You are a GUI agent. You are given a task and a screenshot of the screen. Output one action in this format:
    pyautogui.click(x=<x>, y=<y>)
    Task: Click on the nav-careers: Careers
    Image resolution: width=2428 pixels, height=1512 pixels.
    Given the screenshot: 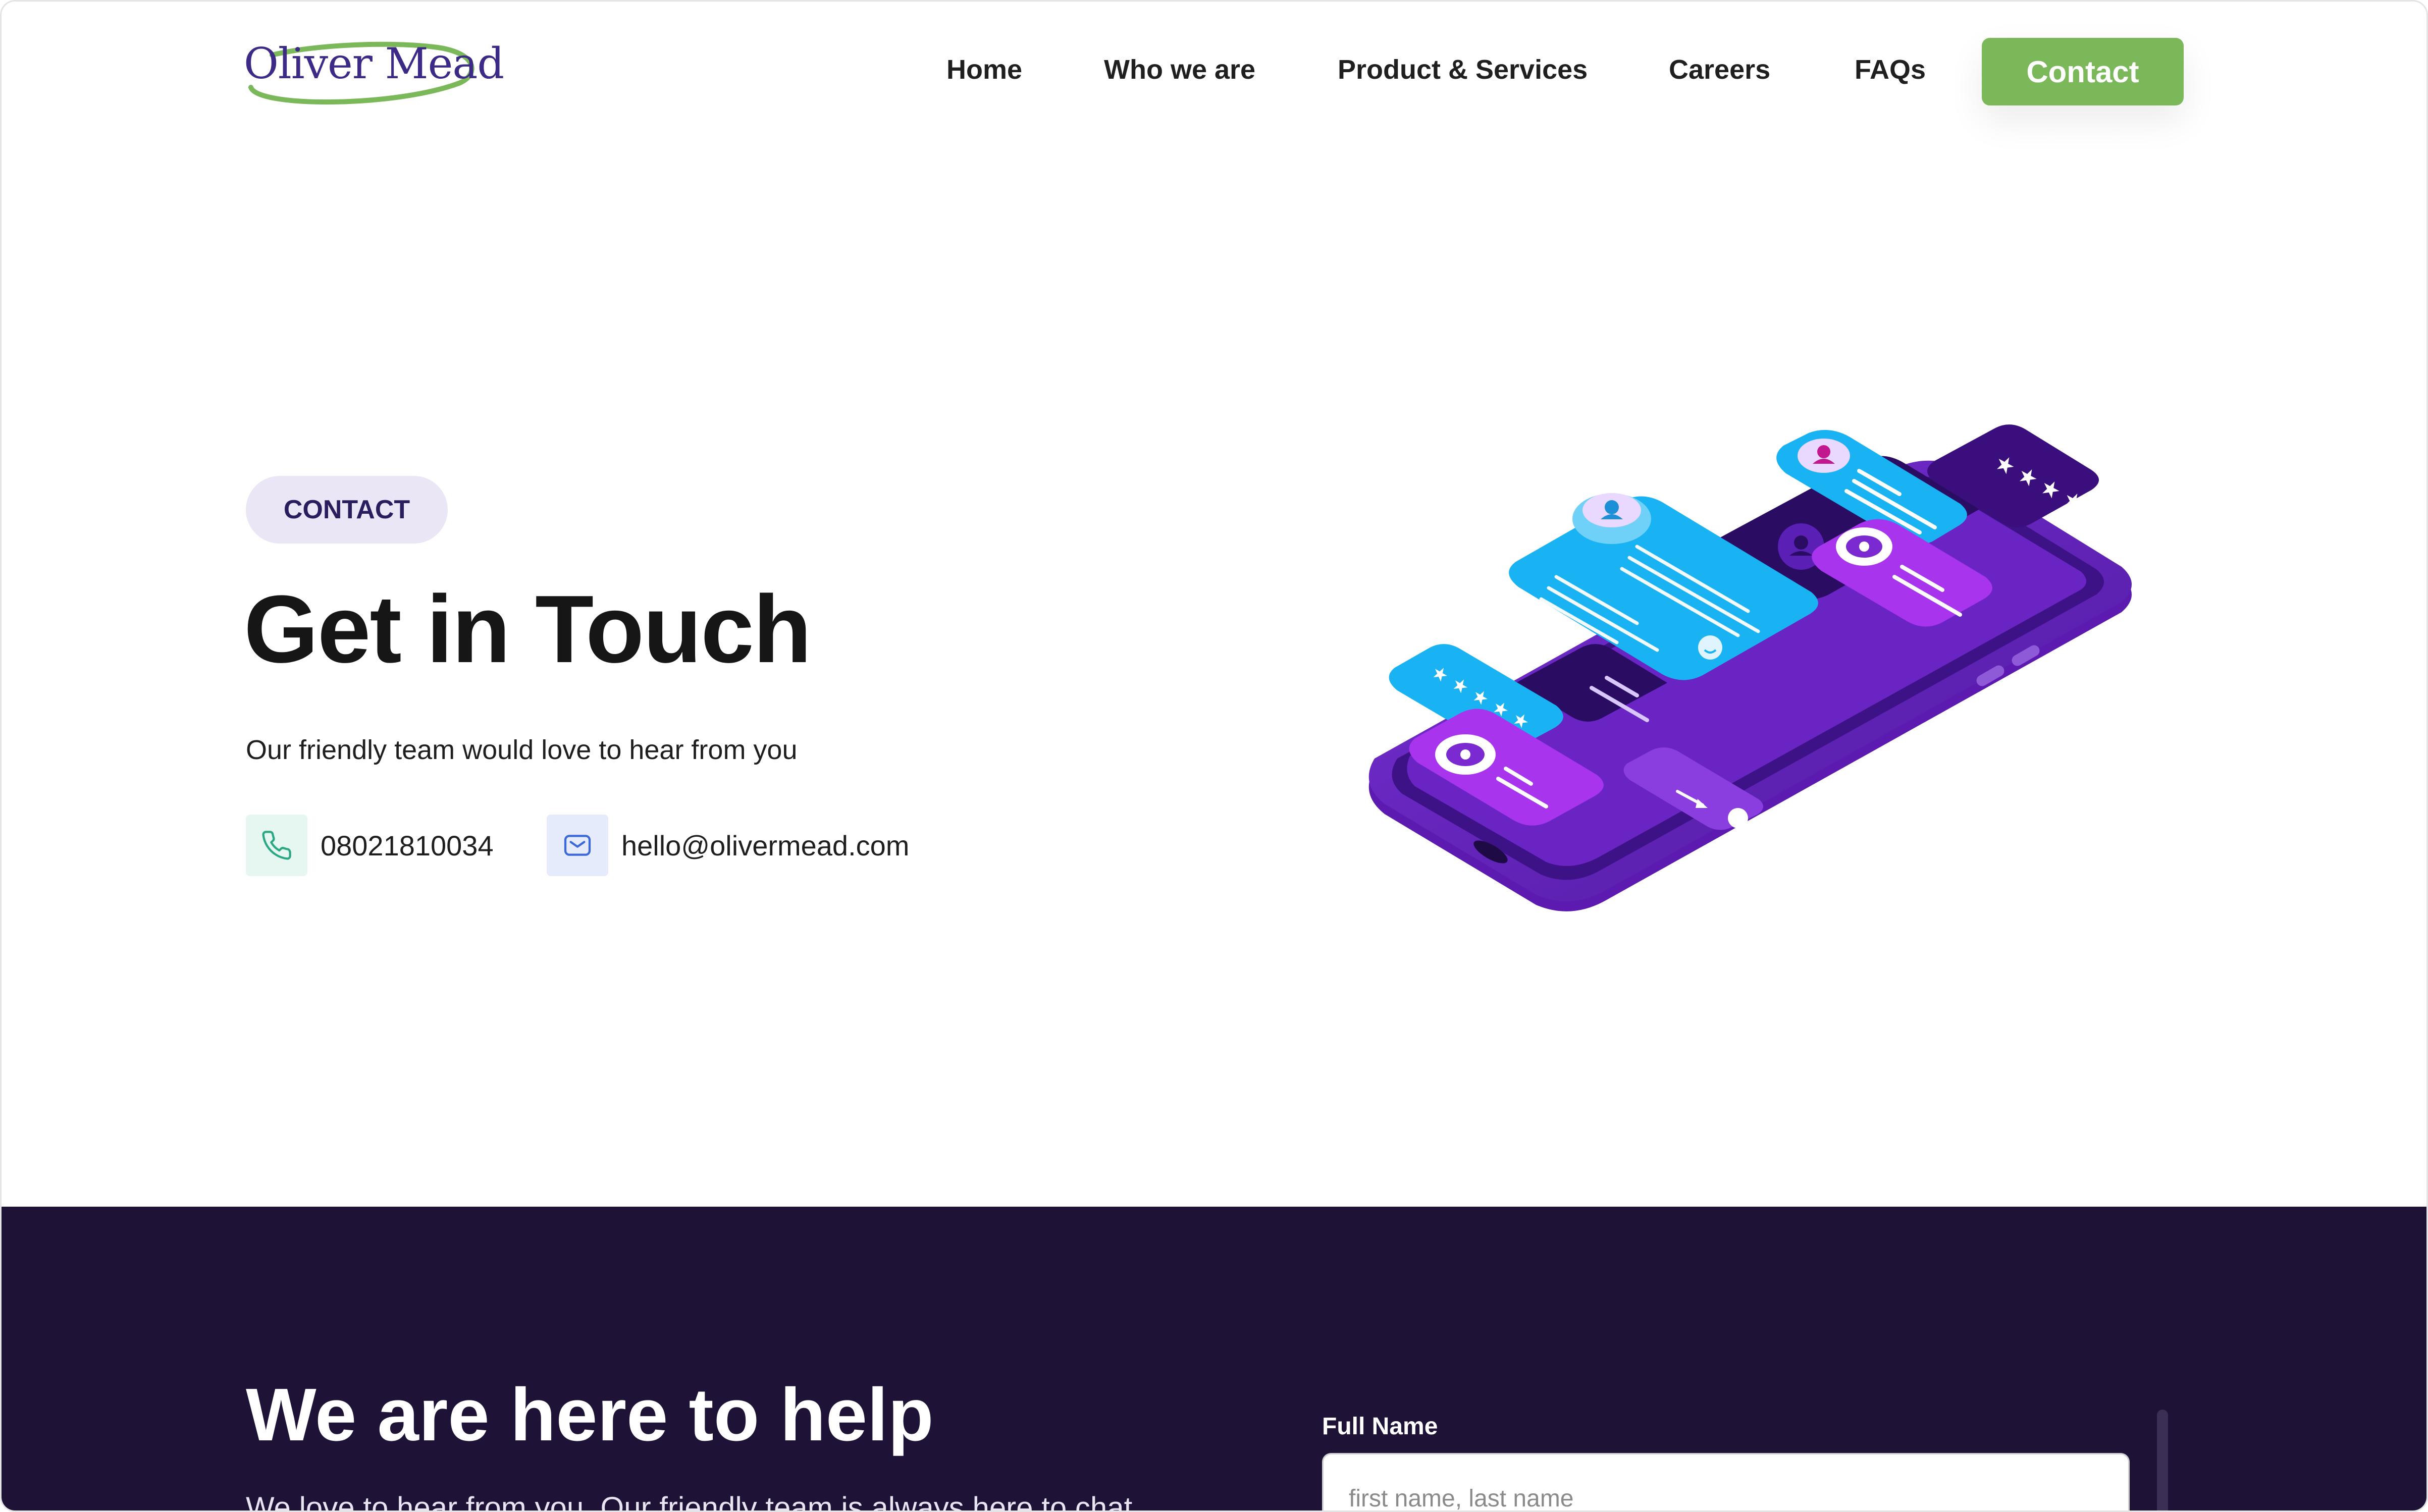 What is the action you would take?
    pyautogui.click(x=1720, y=69)
    